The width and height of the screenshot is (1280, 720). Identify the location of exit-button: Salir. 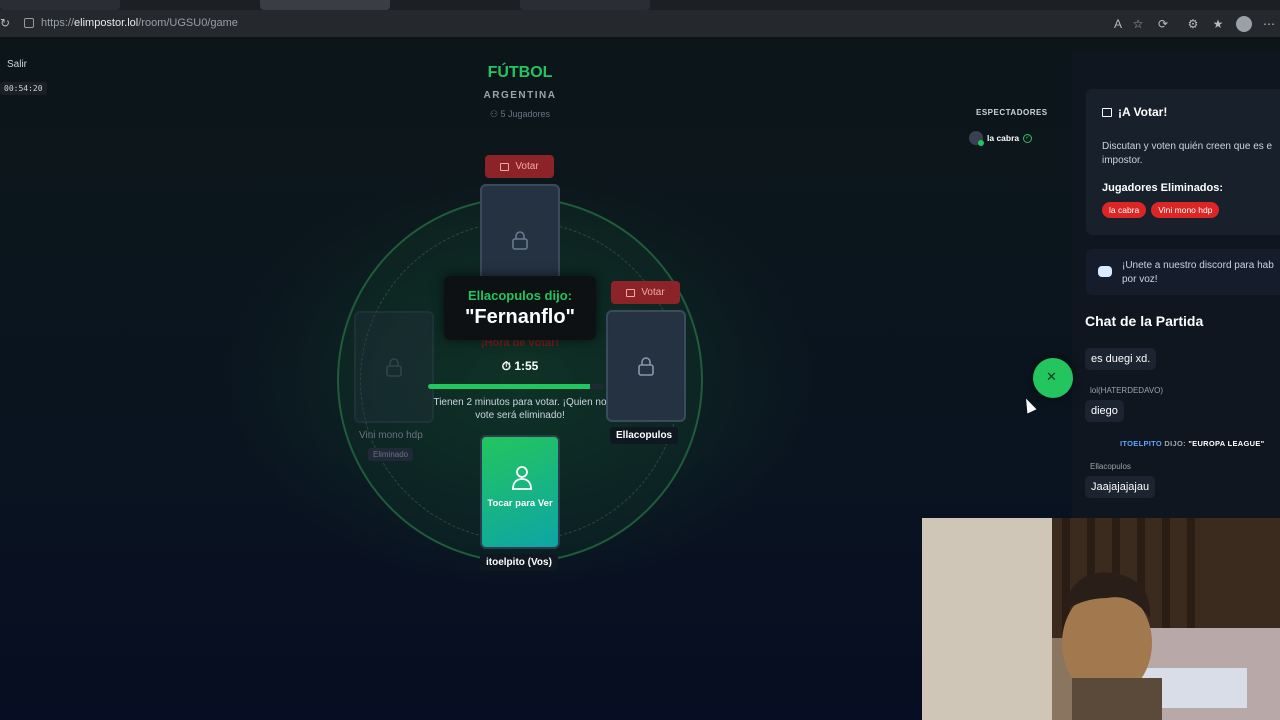
(17, 64).